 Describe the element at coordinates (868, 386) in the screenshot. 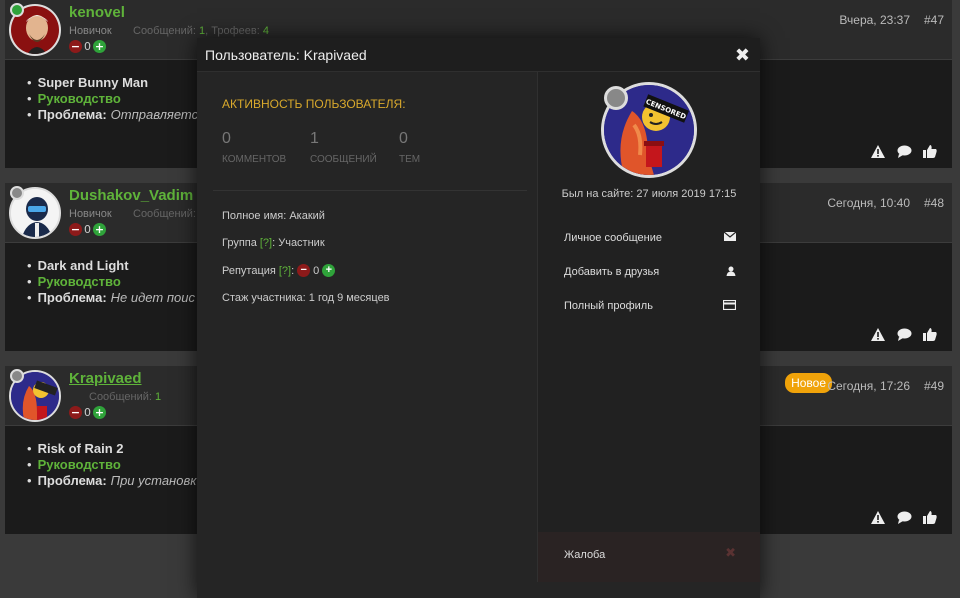

I see `post-date: Сегодня, 17:26` at that location.